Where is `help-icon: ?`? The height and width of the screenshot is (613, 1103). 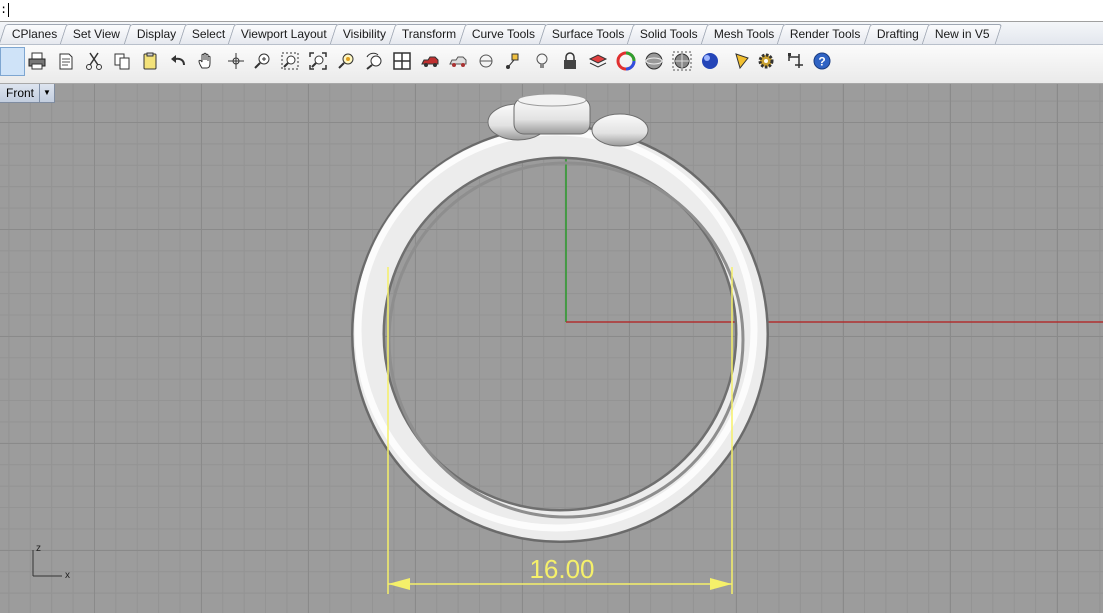 help-icon: ? is located at coordinates (822, 61).